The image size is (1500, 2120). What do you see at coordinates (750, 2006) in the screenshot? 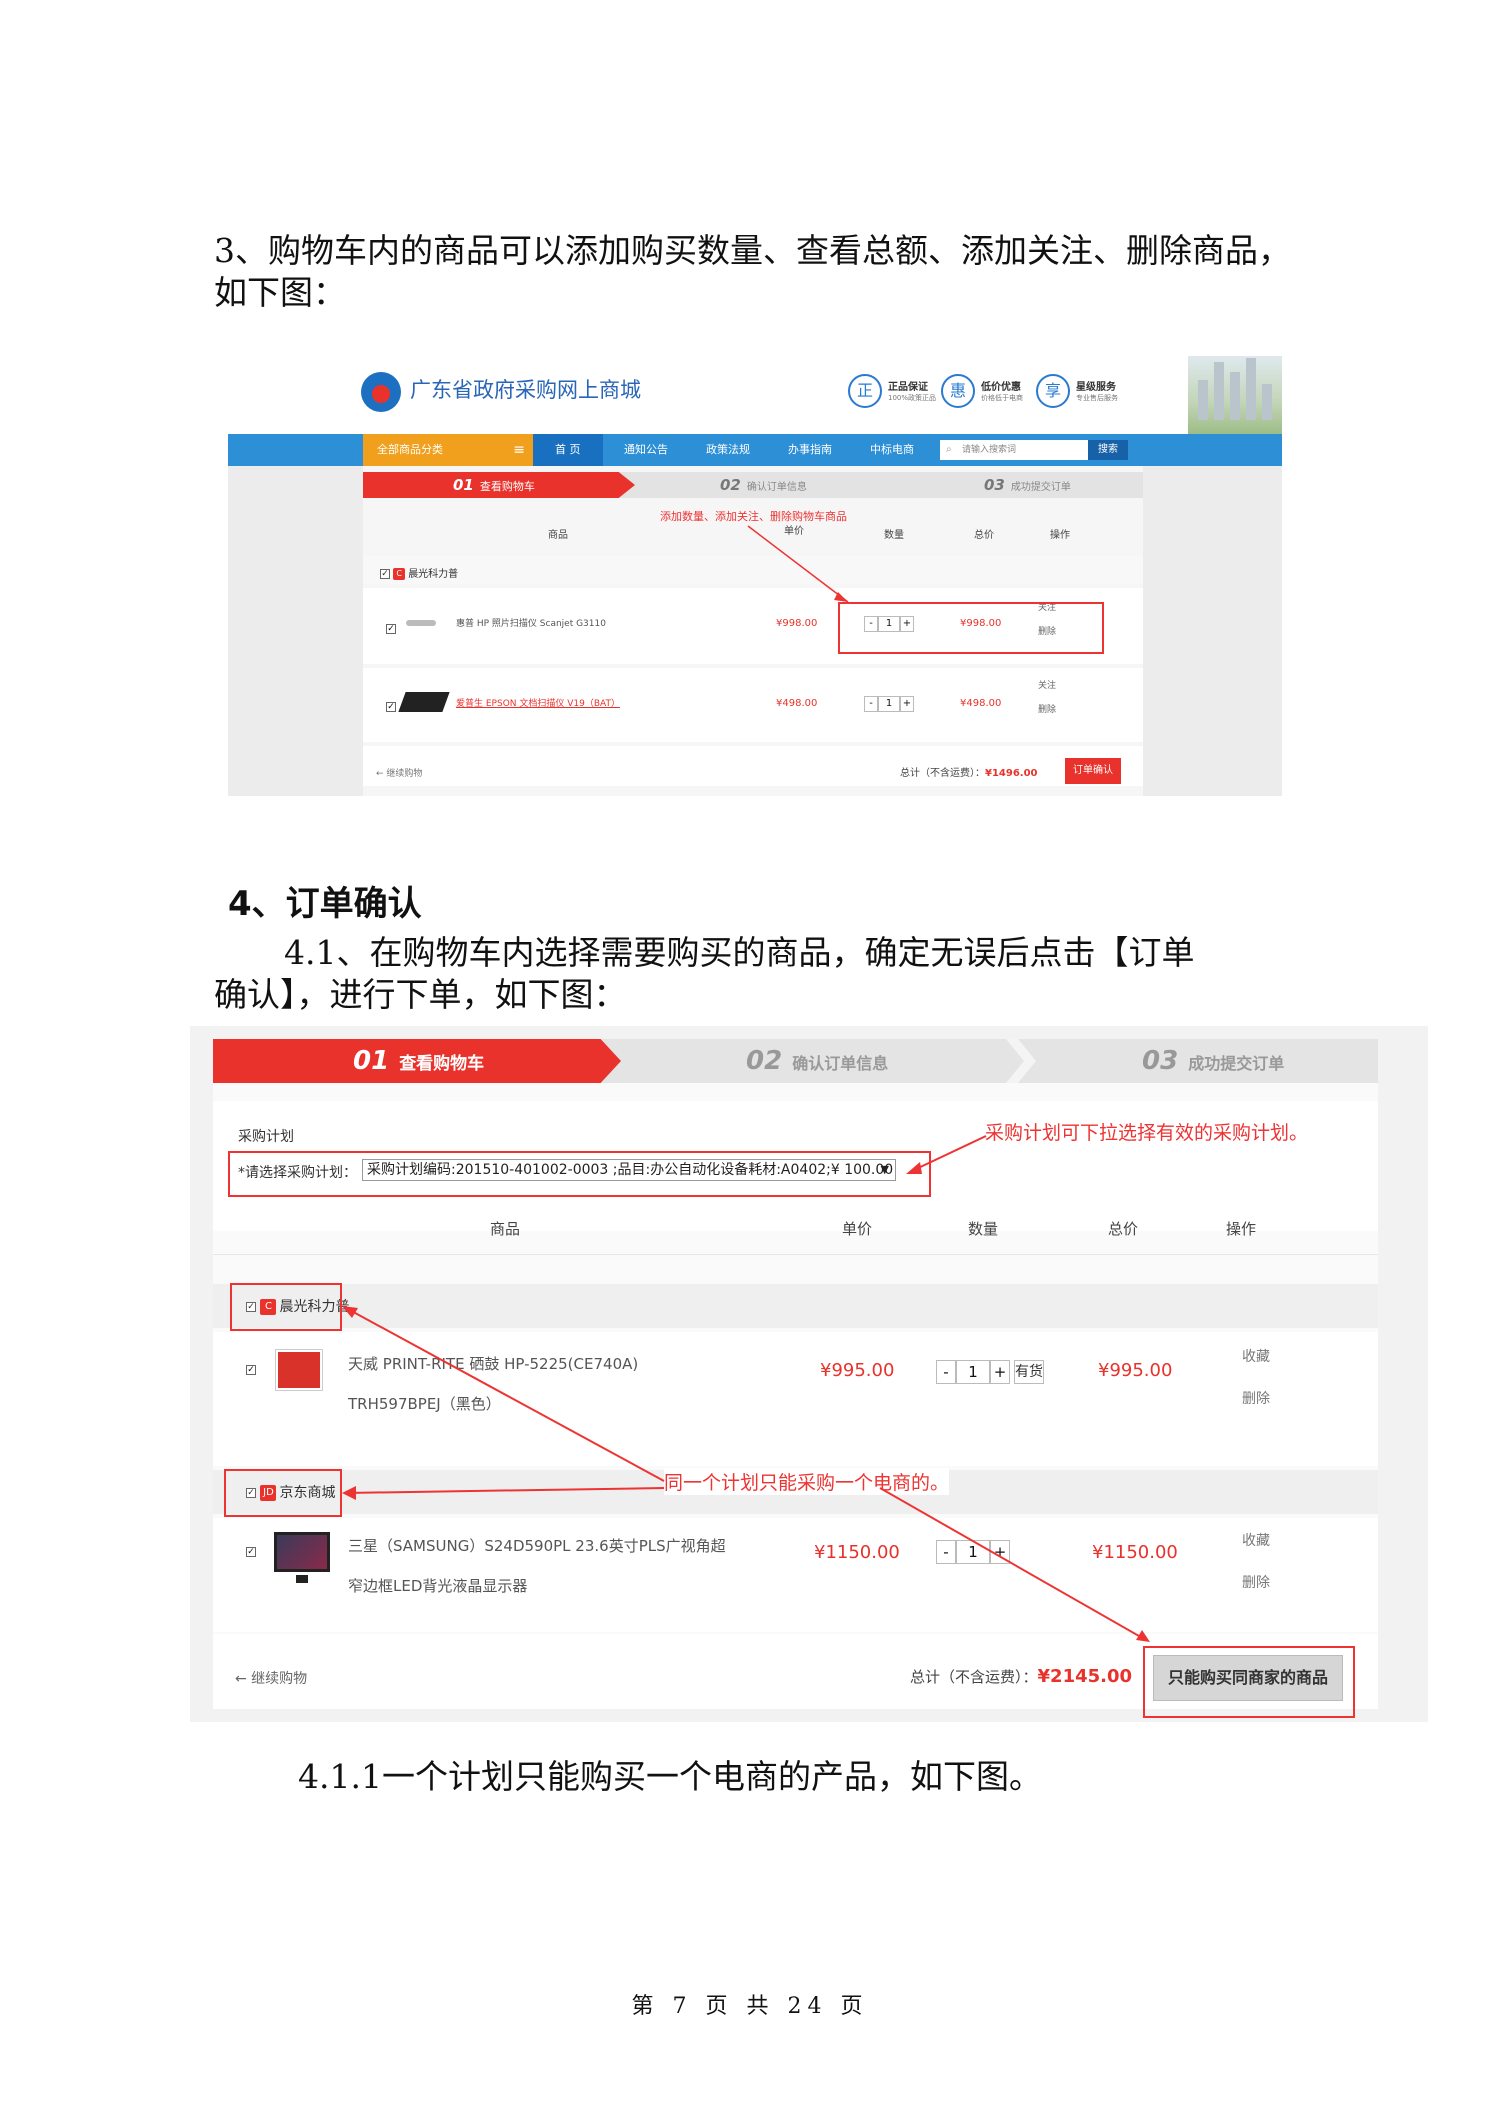
I see `page-footer: 第 7 页 共 24 页` at bounding box center [750, 2006].